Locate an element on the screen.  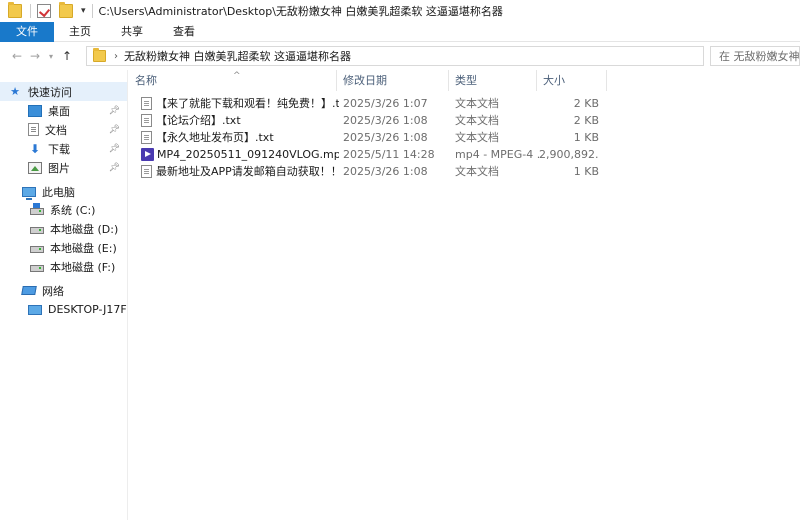
star-icon: ★ is located at coordinates (15, 91).